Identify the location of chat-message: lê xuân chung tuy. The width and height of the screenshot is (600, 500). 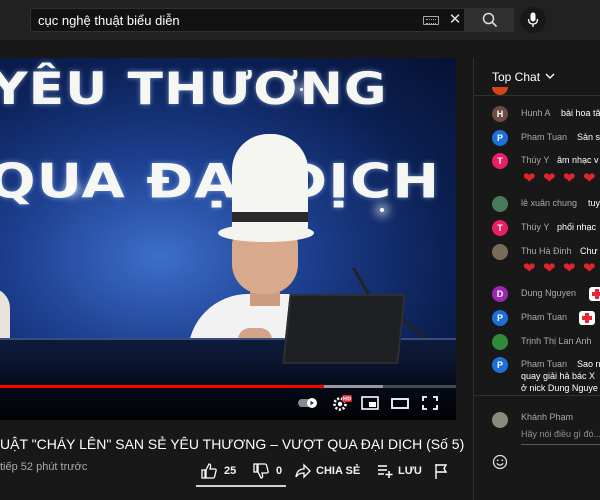
(537, 205).